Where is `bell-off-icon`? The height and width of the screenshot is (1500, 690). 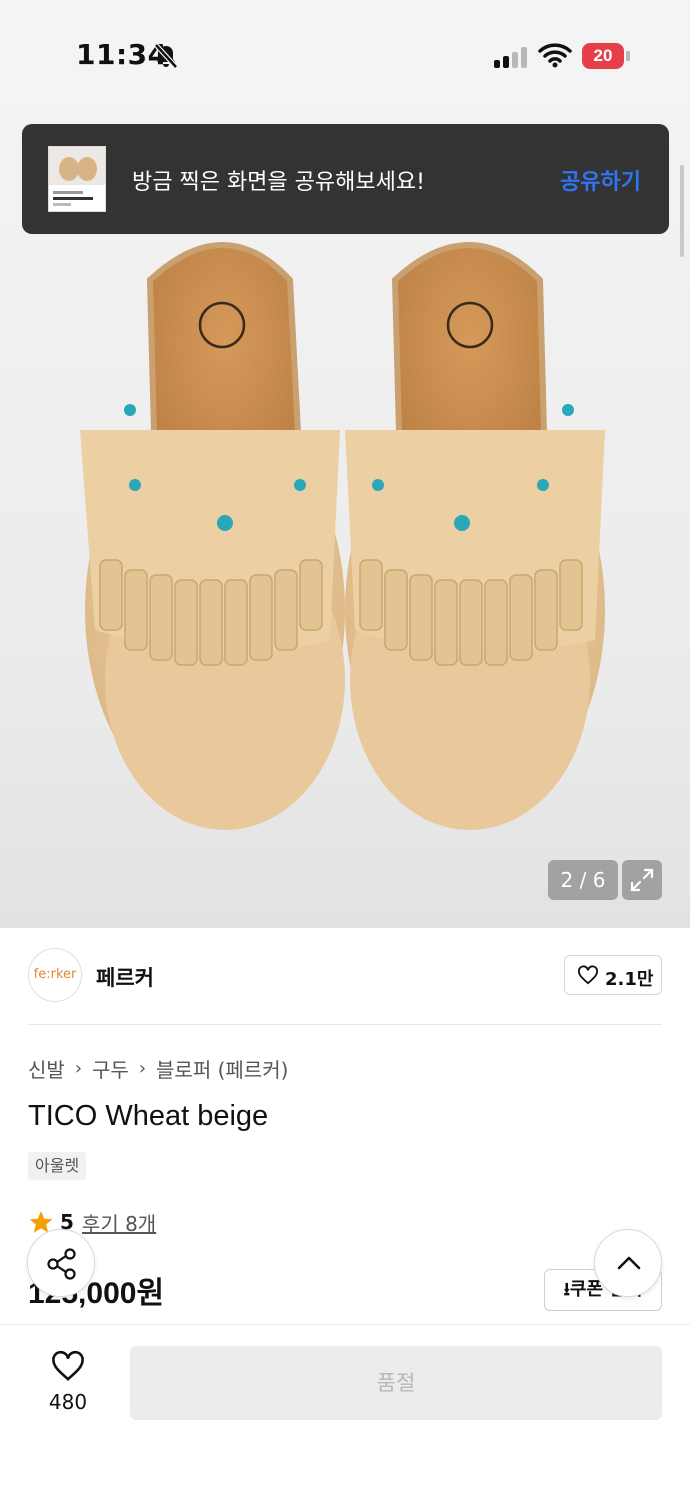
bell-off-icon is located at coordinates (166, 56).